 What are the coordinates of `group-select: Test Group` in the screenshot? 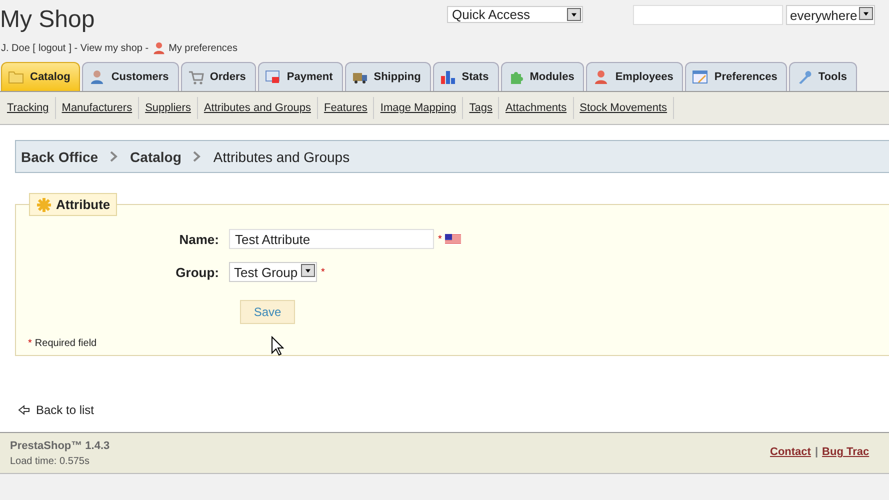 It's located at (273, 272).